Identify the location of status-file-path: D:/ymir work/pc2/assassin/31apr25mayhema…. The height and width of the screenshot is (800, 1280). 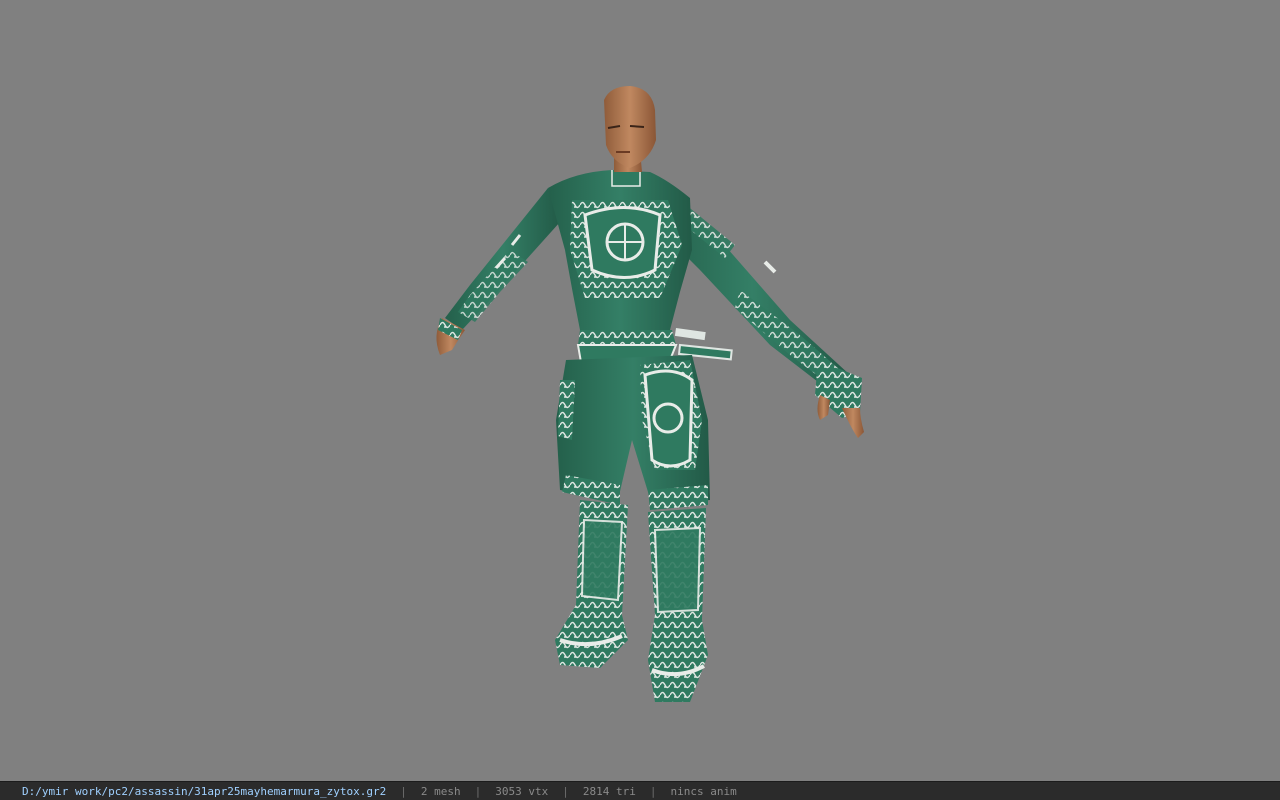
(204, 791).